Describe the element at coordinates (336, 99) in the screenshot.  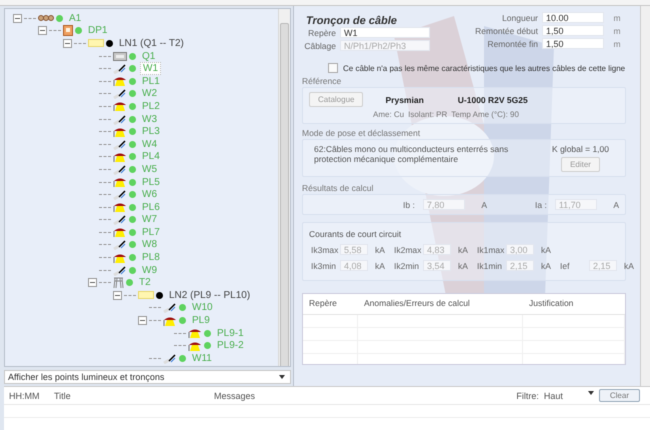
I see `catalogue-button: Catalogue` at that location.